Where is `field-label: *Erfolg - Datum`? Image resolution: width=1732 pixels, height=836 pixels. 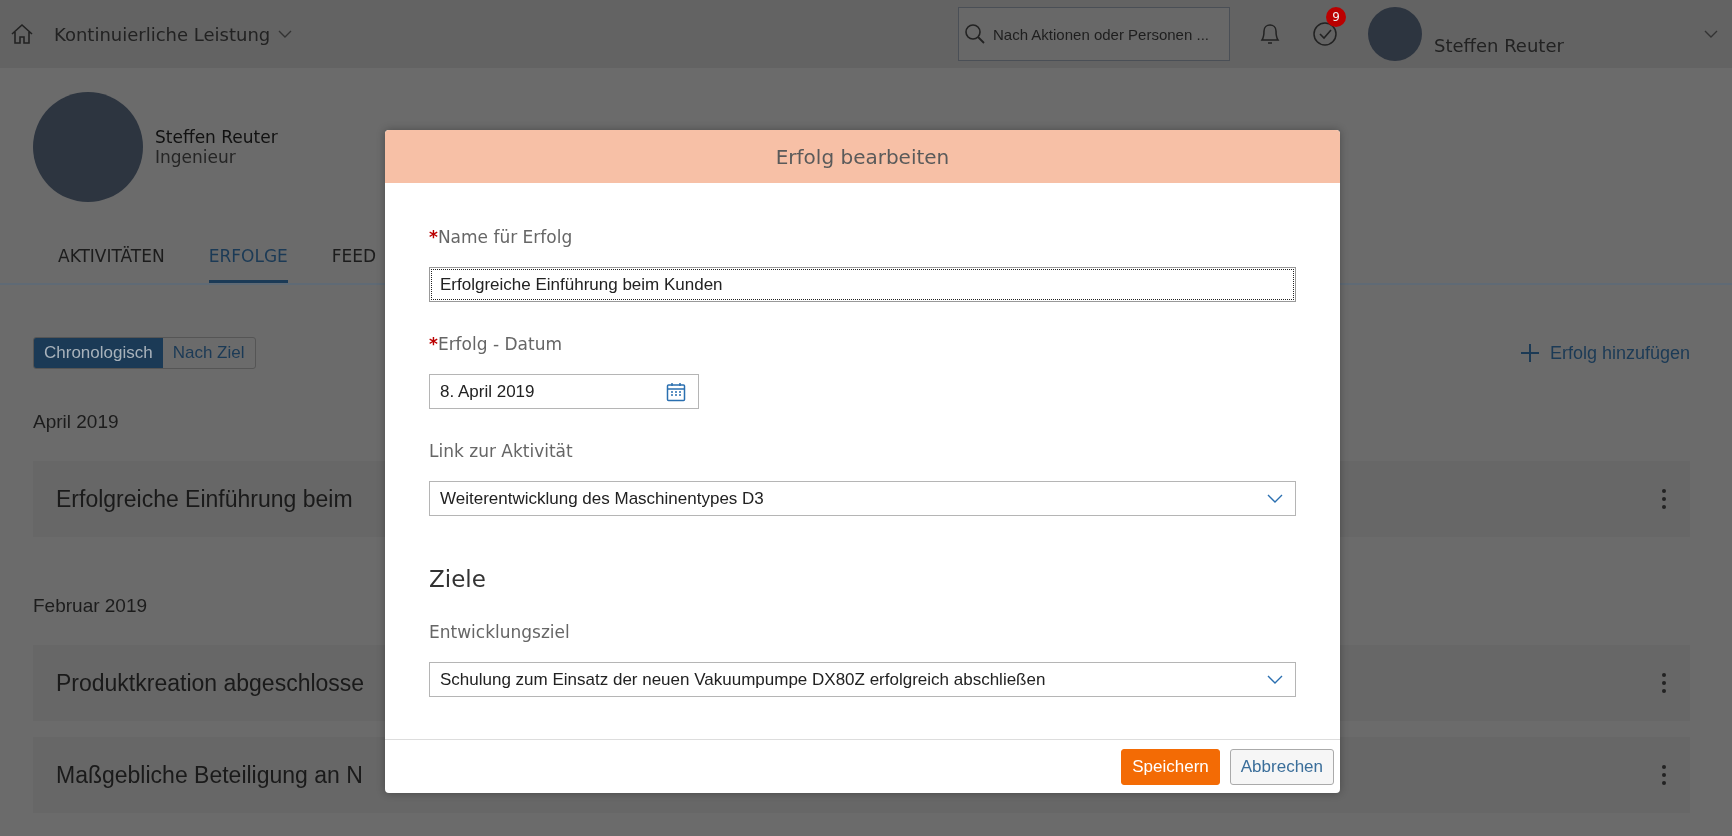 field-label: *Erfolg - Datum is located at coordinates (495, 344).